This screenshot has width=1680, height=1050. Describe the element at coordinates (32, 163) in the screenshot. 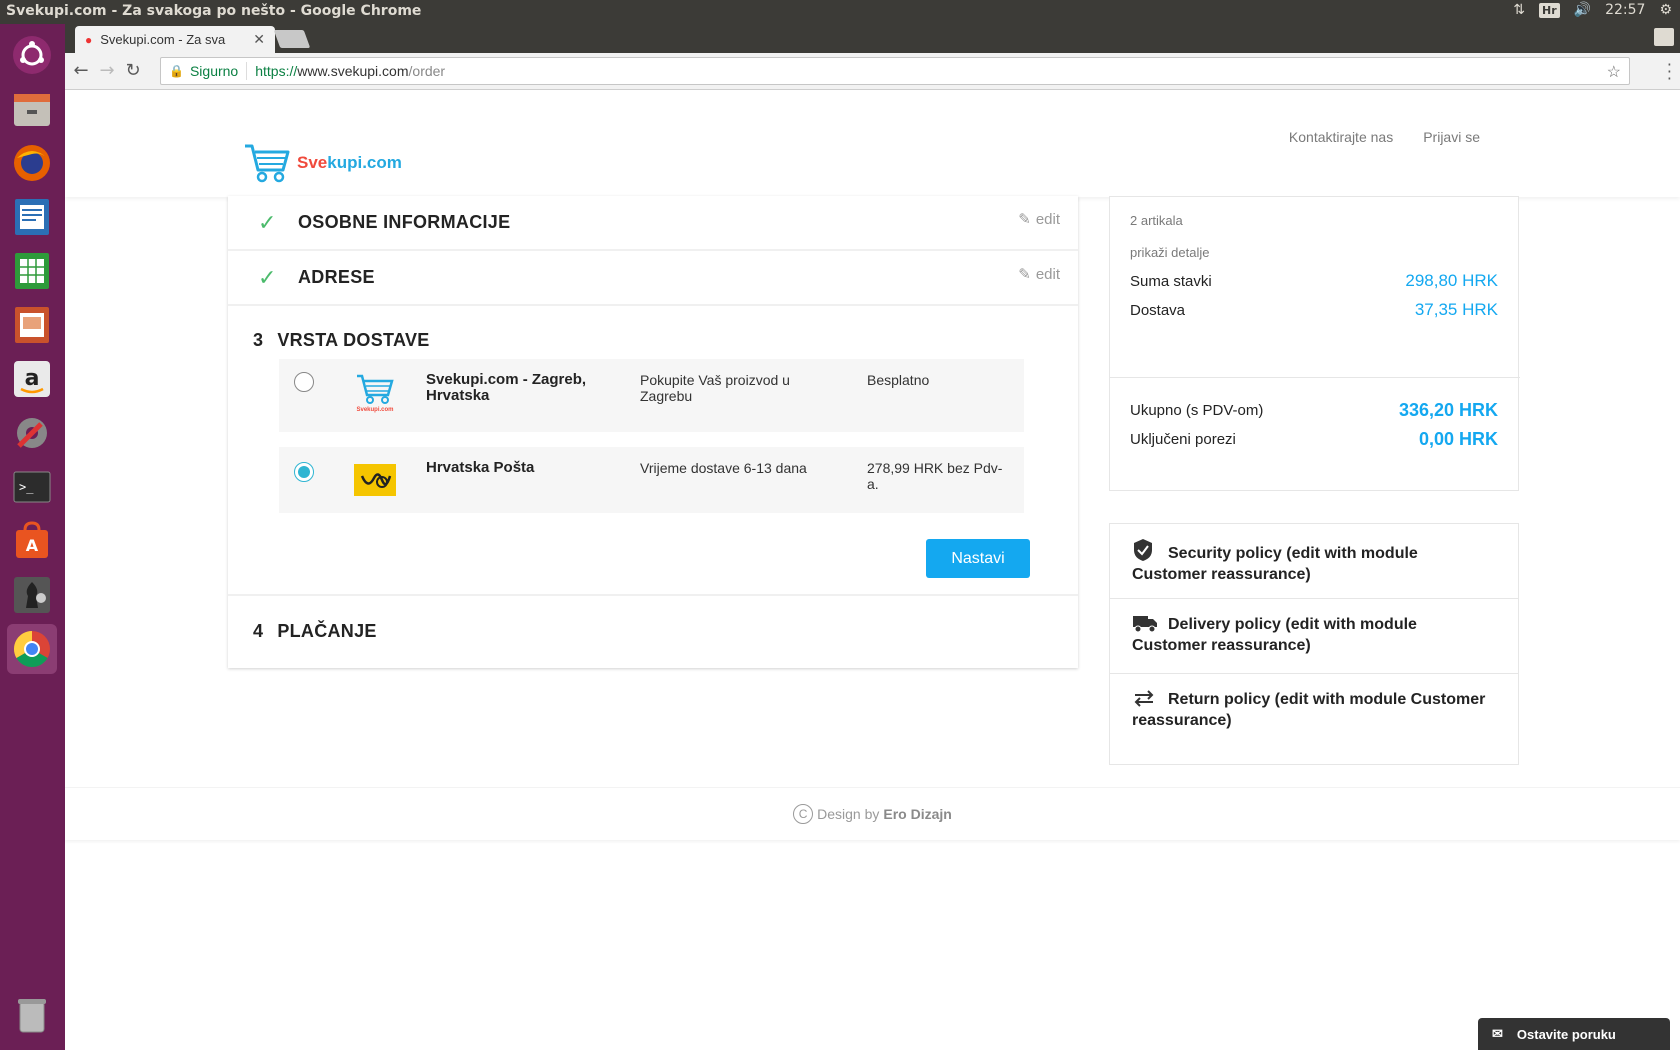

I see `firefox-icon` at that location.